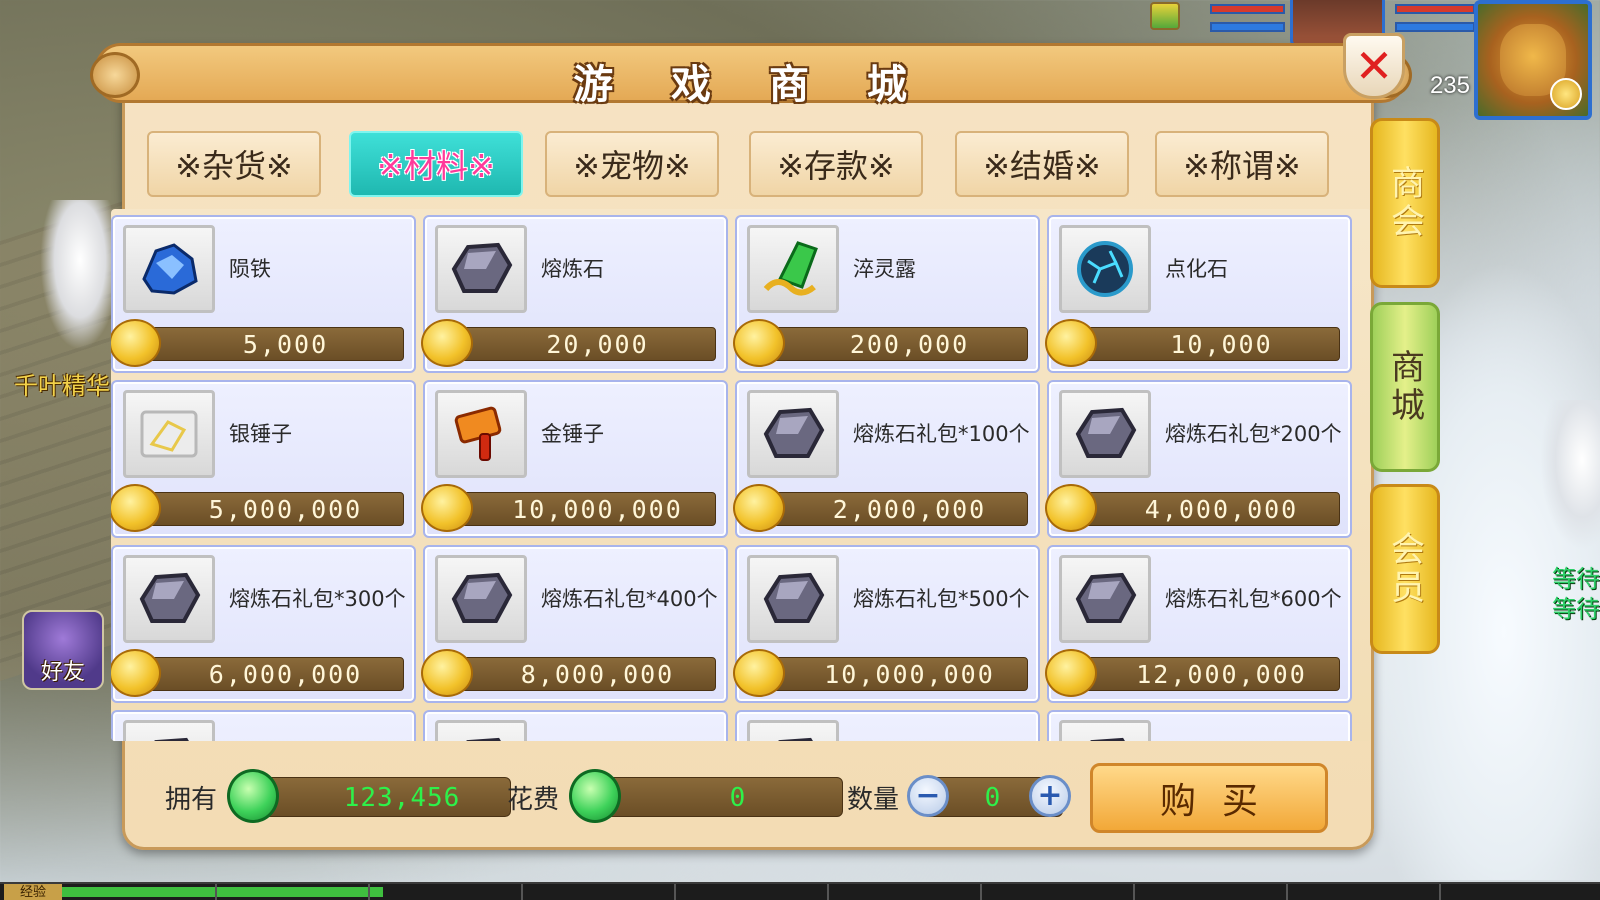 The width and height of the screenshot is (1600, 900). Describe the element at coordinates (263, 624) in the screenshot. I see `shop-item-card: 熔炼石礼包*300个 6,000,000` at that location.